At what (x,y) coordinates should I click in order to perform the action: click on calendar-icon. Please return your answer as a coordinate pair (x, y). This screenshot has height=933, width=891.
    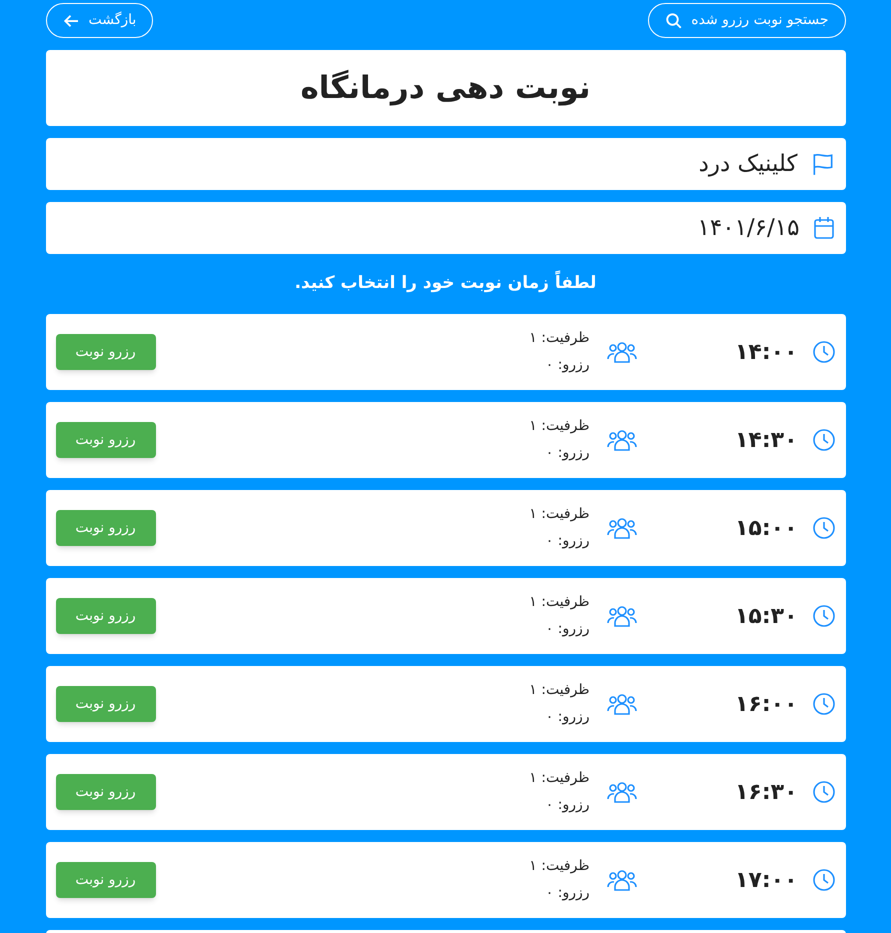
    Looking at the image, I should click on (824, 228).